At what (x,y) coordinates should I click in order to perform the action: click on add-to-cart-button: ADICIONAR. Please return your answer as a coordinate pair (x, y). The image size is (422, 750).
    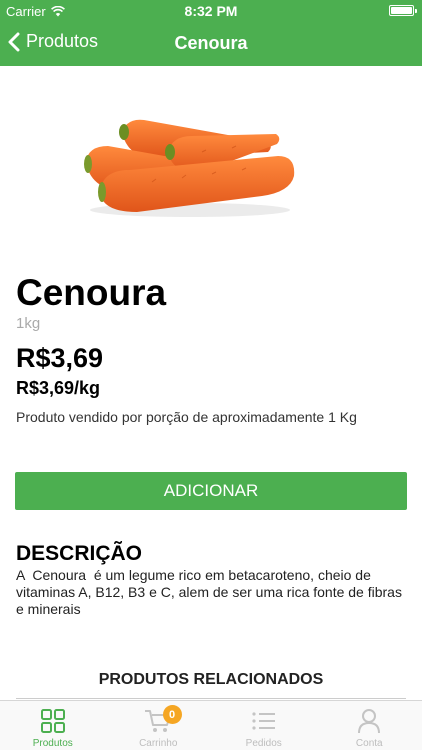
    Looking at the image, I should click on (211, 491).